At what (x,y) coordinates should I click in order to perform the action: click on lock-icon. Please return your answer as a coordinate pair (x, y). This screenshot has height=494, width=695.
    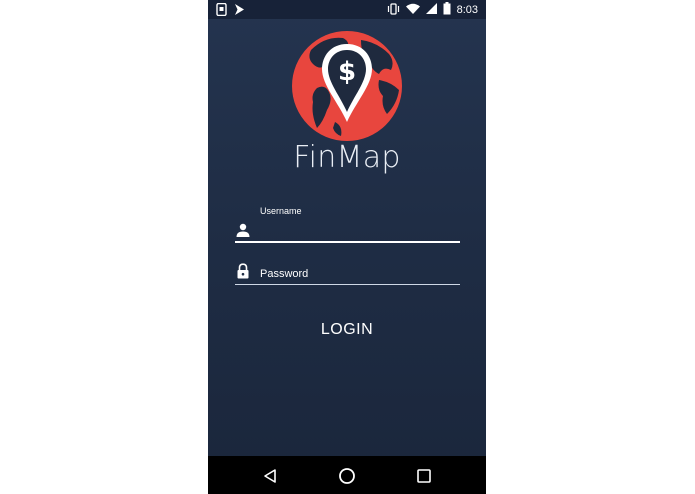
    Looking at the image, I should click on (243, 271).